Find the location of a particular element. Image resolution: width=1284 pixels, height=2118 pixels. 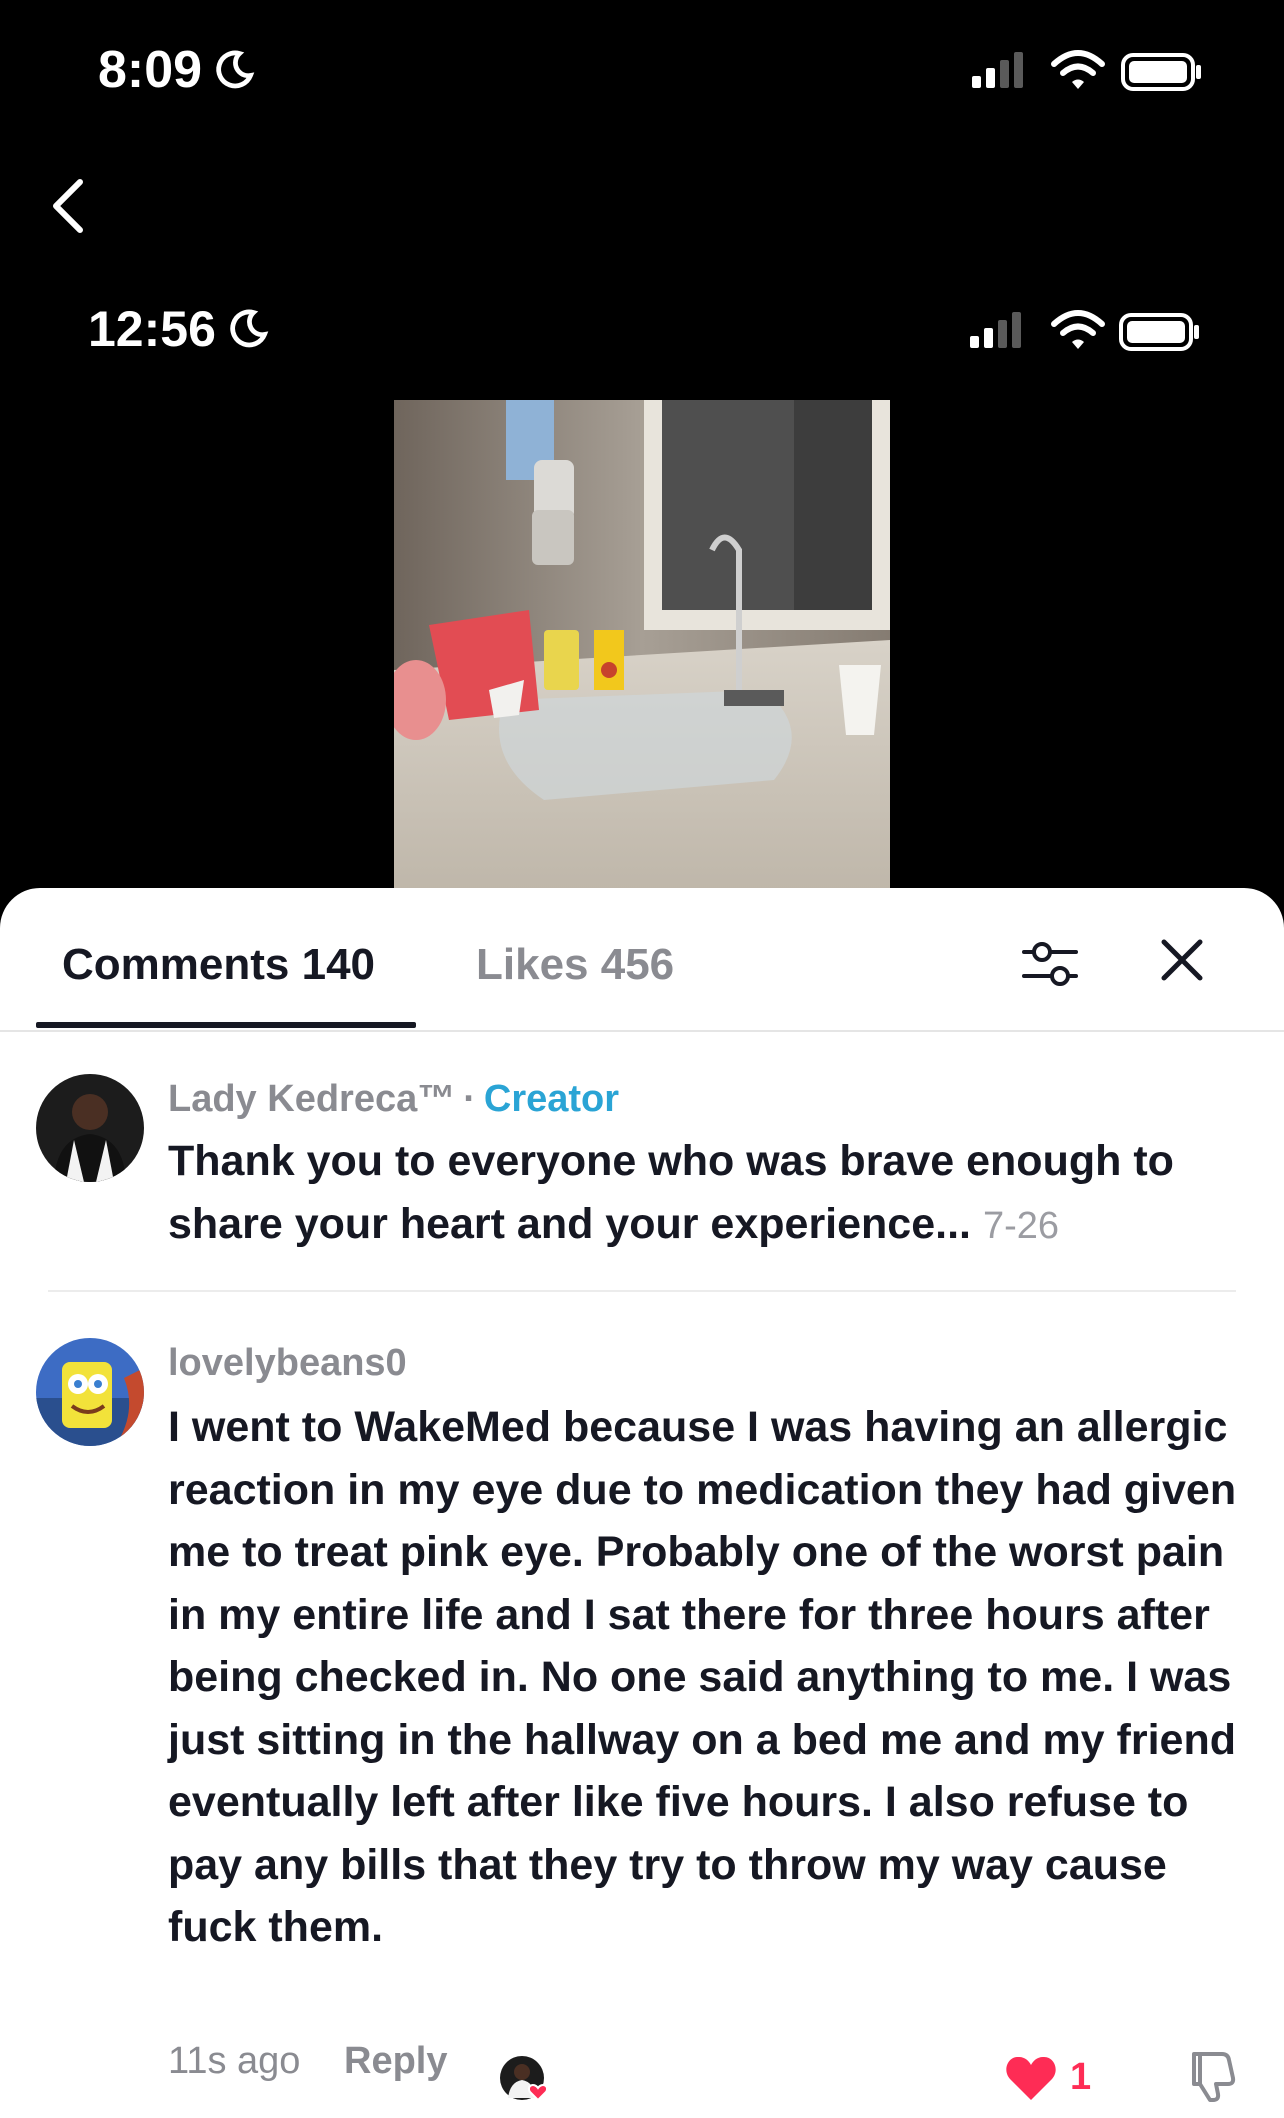

tab-comments: Comments 140 is located at coordinates (218, 965).